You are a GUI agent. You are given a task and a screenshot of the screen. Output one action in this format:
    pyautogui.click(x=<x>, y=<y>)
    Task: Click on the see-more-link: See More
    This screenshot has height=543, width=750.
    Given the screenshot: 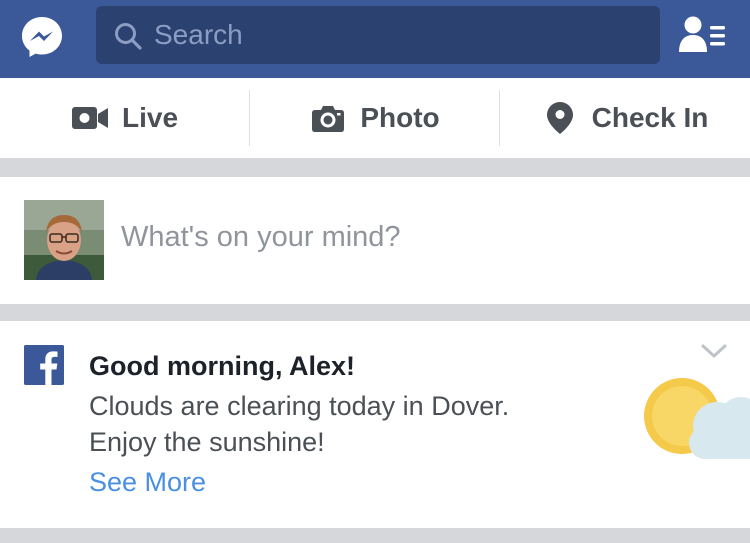 What is the action you would take?
    pyautogui.click(x=147, y=482)
    